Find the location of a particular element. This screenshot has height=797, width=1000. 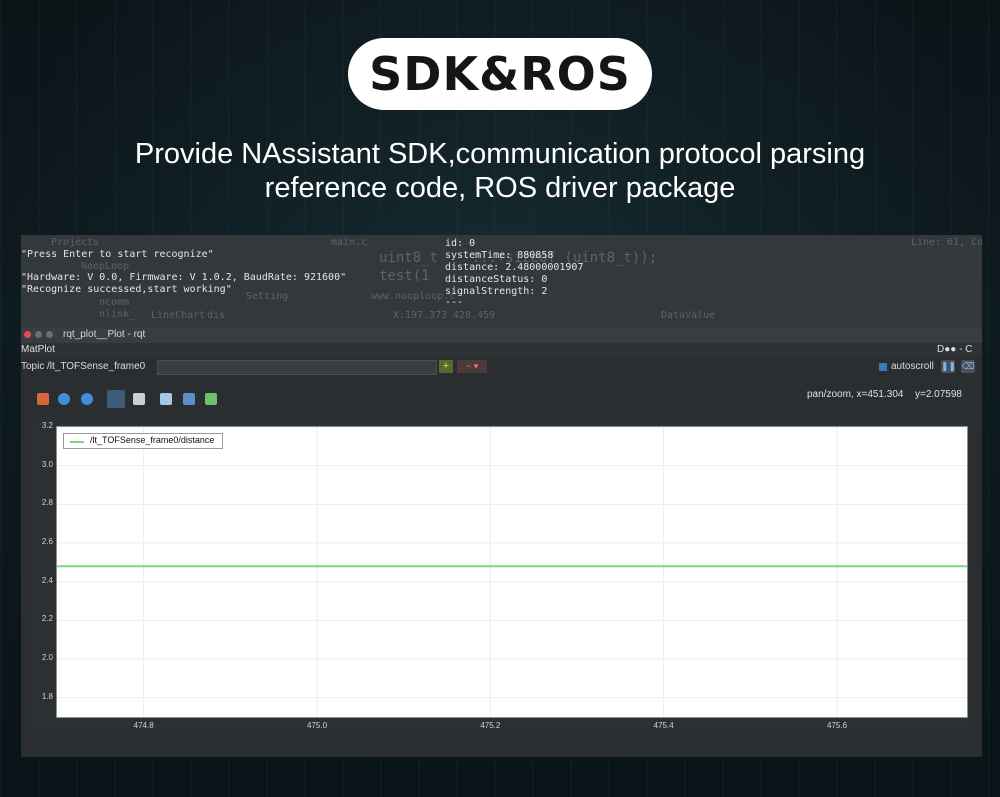

topic-input: /lt_TOFSense_frame0 is located at coordinates (96, 366).